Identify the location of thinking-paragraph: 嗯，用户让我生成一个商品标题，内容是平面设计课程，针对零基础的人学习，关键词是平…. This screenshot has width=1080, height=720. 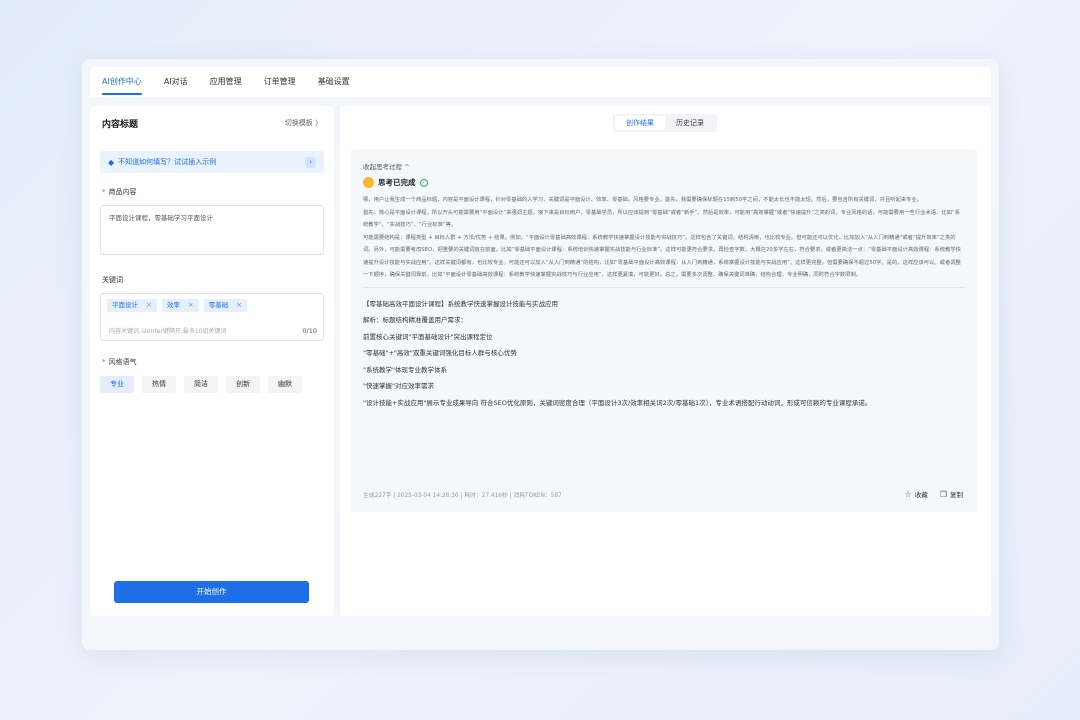
(643, 200).